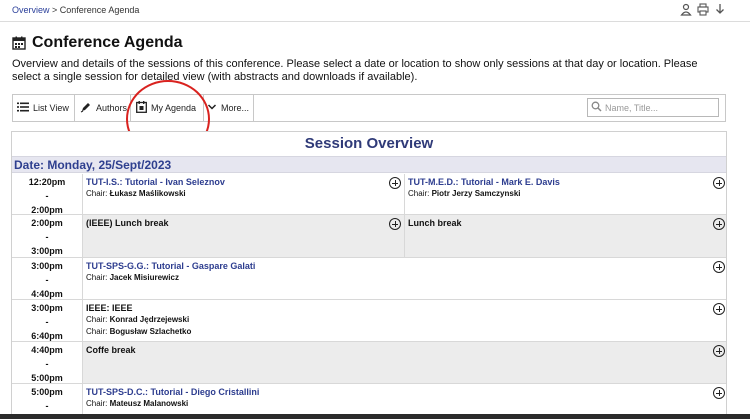  Describe the element at coordinates (375, 11) in the screenshot. I see `breadcrumb-bar: Overview > Conference Agenda` at that location.